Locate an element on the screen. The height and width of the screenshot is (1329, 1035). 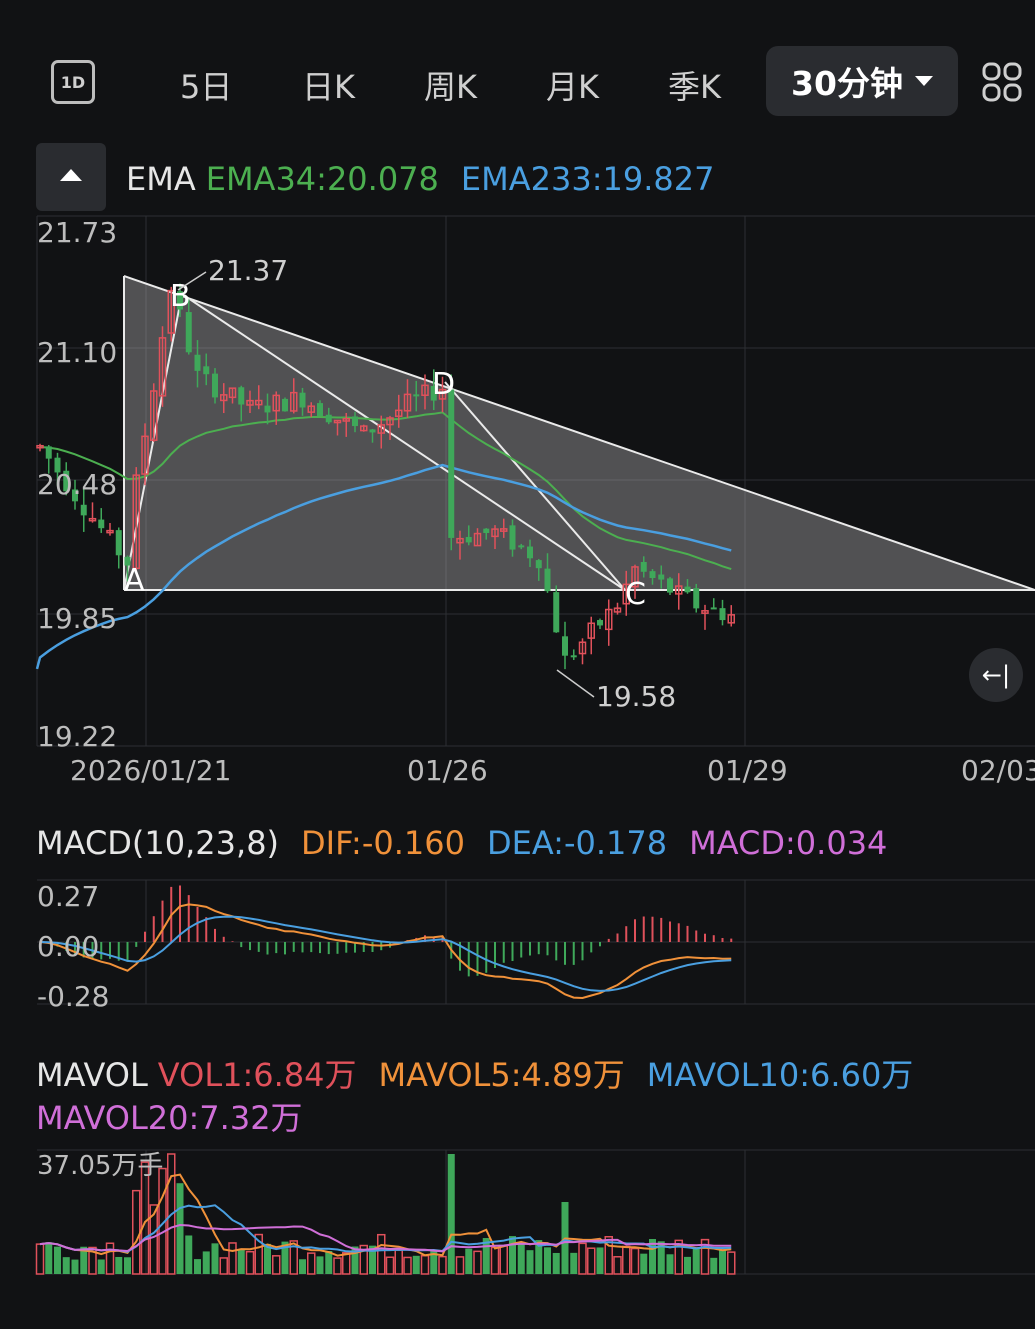
intraday-1d-icon: 1D is located at coordinates (73, 82).